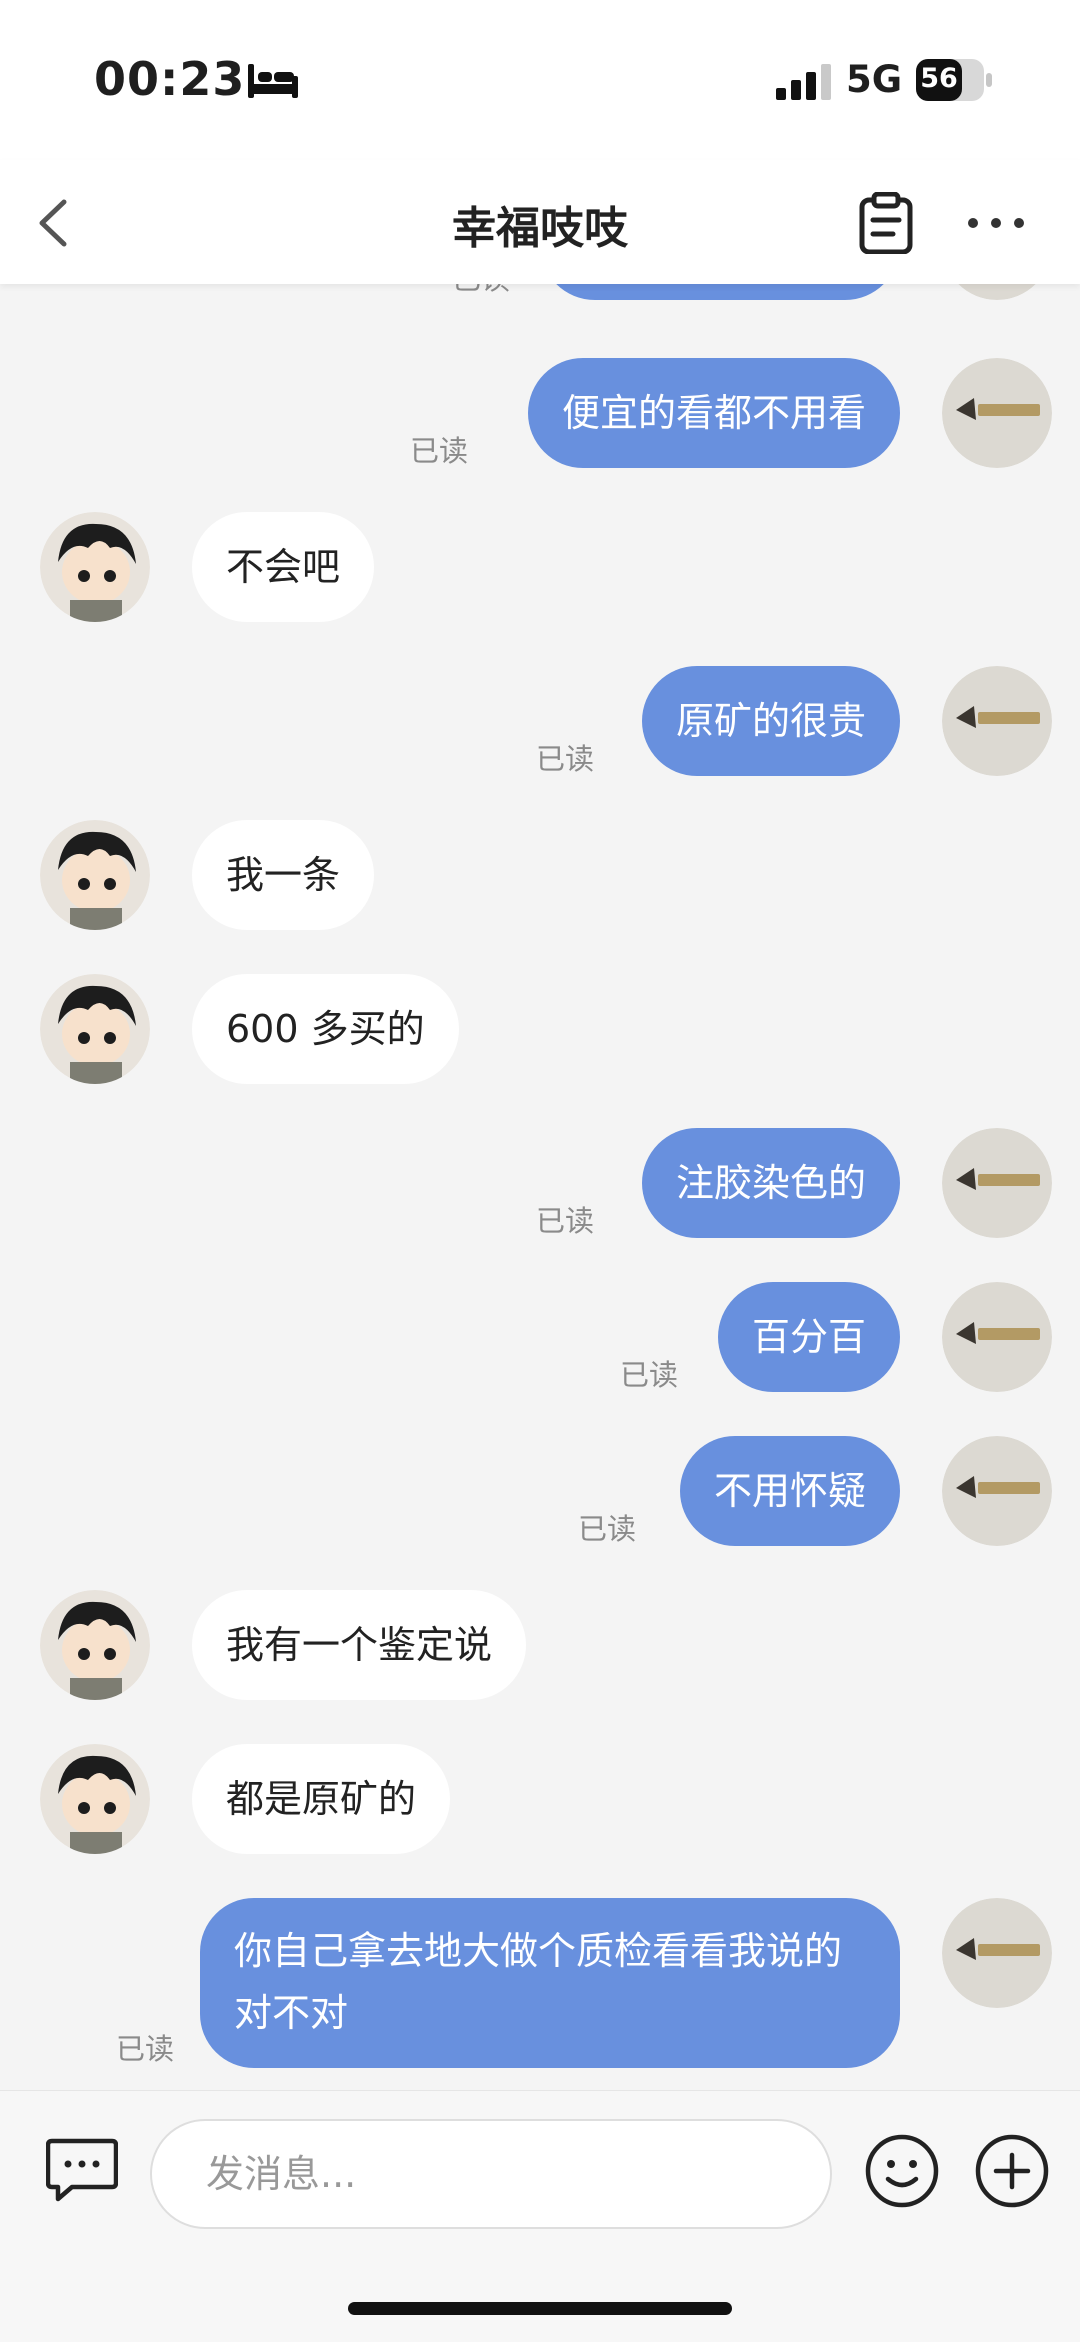  I want to click on message-bubble, so click(720, 292).